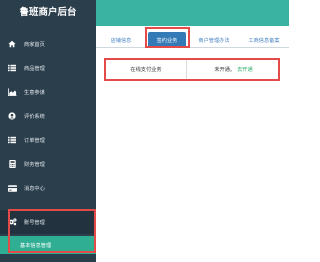 The image size is (320, 262). Describe the element at coordinates (34, 164) in the screenshot. I see `nav-label: 财务管理` at that location.